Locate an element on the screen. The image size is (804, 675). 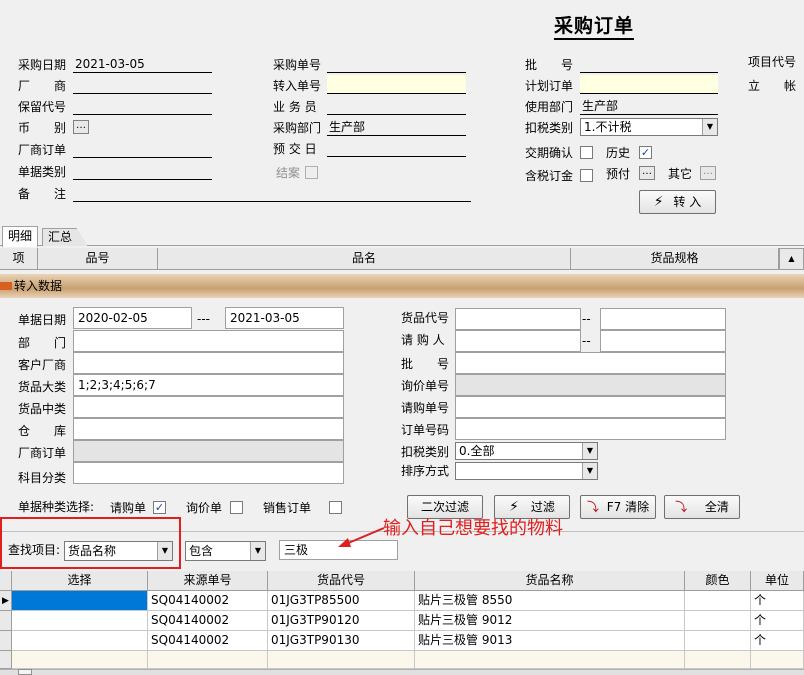
results-col-name: 货品名称 is located at coordinates (550, 581).